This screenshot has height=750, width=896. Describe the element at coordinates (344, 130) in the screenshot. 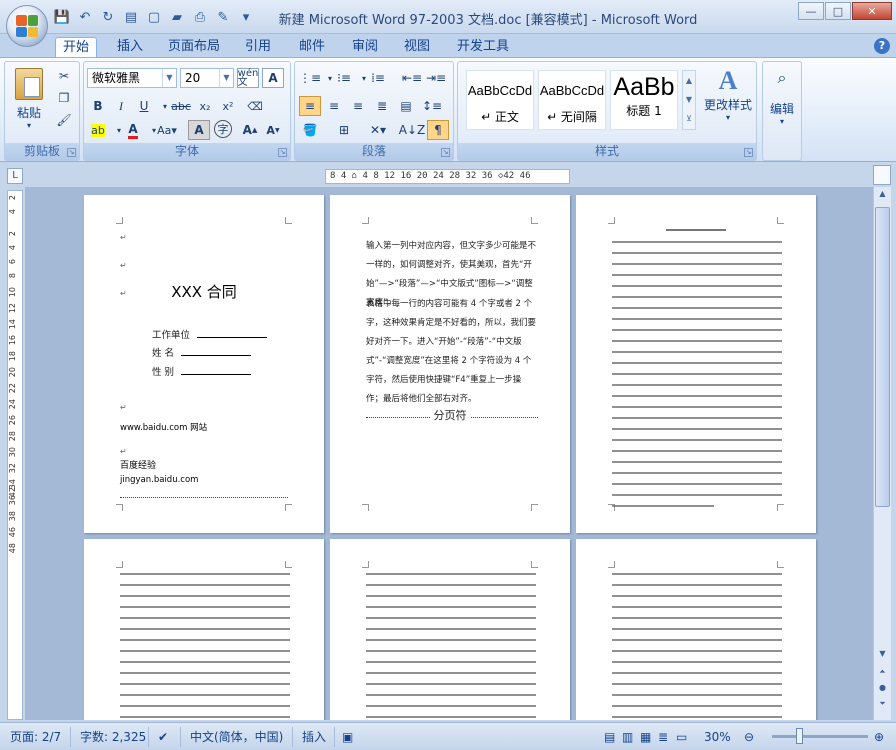

I see `borders-icon: ⊞` at that location.